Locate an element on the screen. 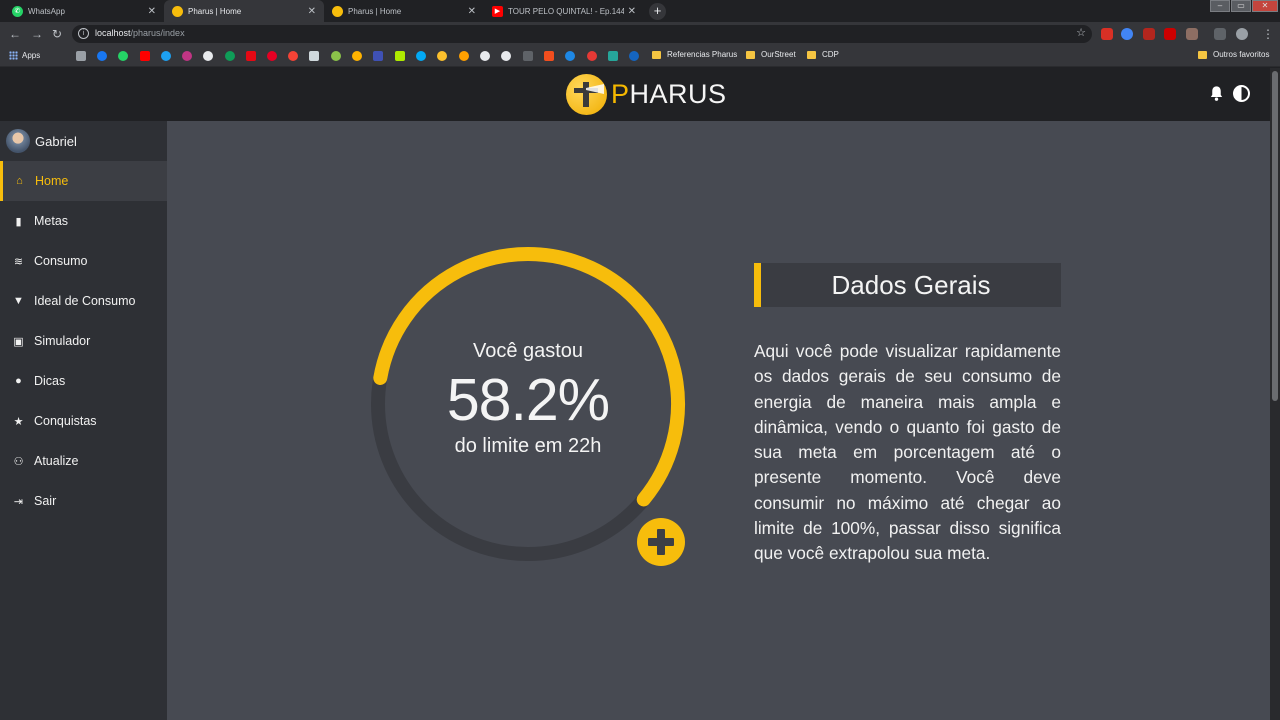 This screenshot has width=1280, height=720. bookmark-folder: OurStreet is located at coordinates (771, 54).